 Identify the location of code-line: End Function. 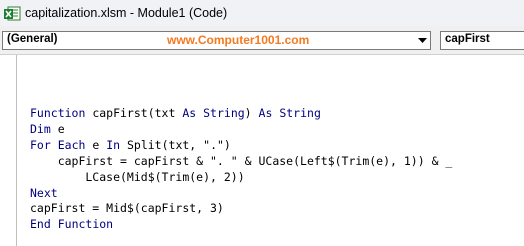
(71, 224).